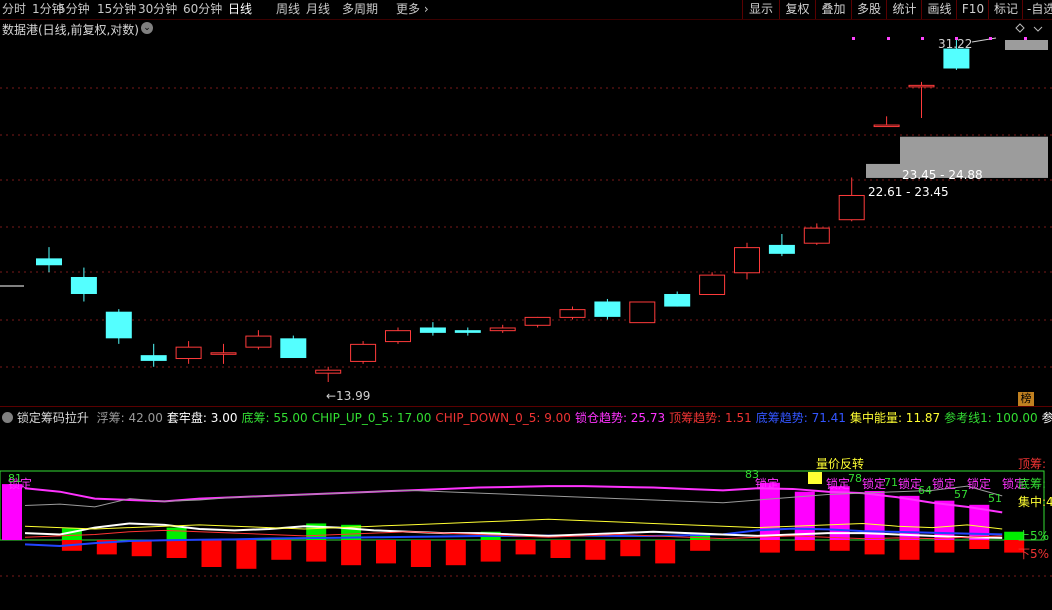  What do you see at coordinates (904, 9) in the screenshot?
I see `toolbar-button-4: 统计` at bounding box center [904, 9].